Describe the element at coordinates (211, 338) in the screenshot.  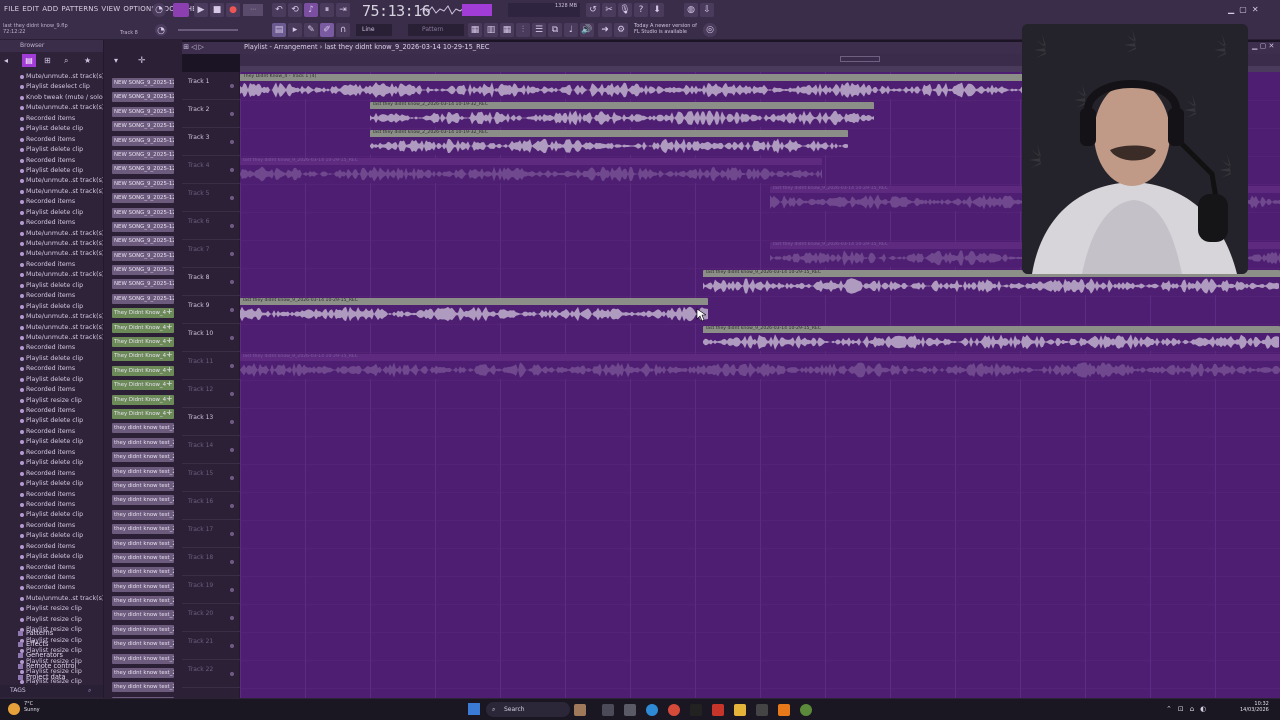
I see `track-header: Track 10` at that location.